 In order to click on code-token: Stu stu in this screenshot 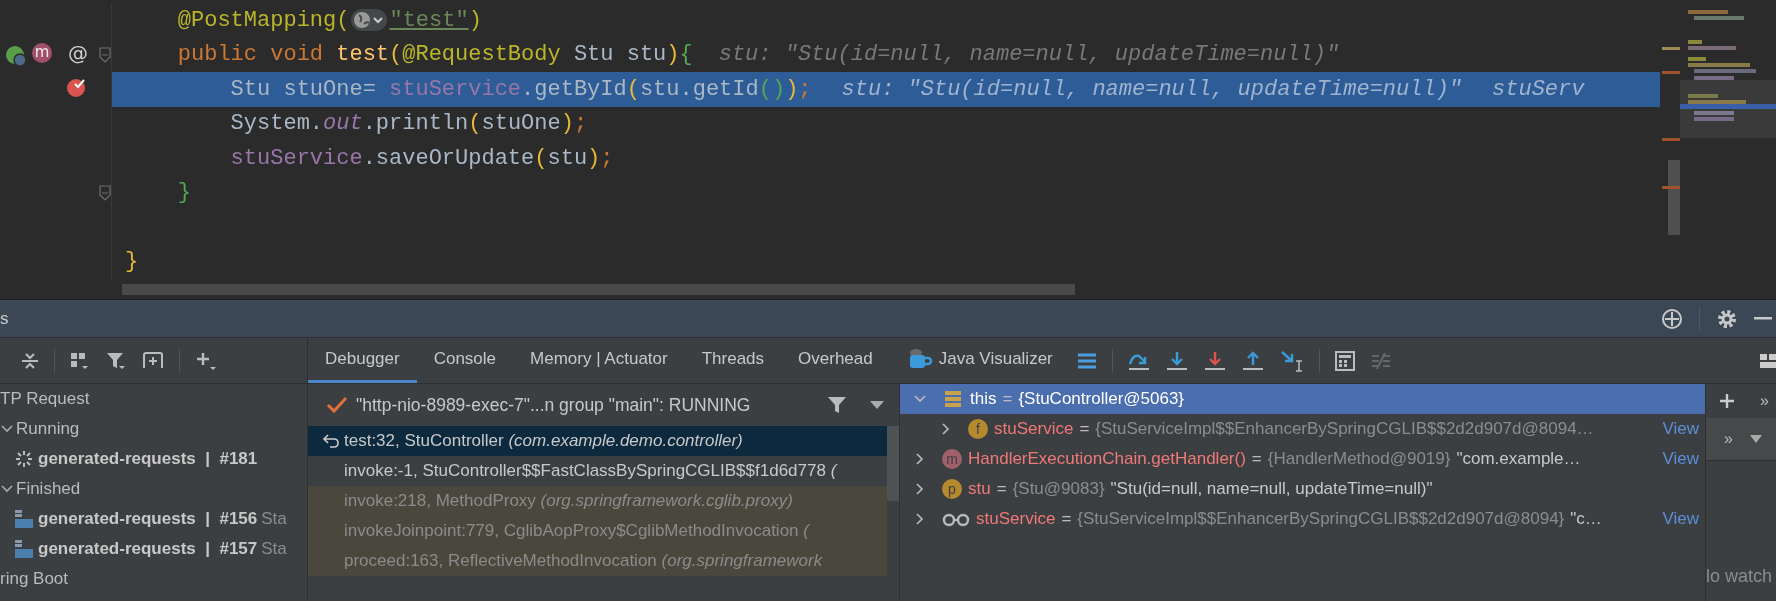, I will do `click(619, 55)`.